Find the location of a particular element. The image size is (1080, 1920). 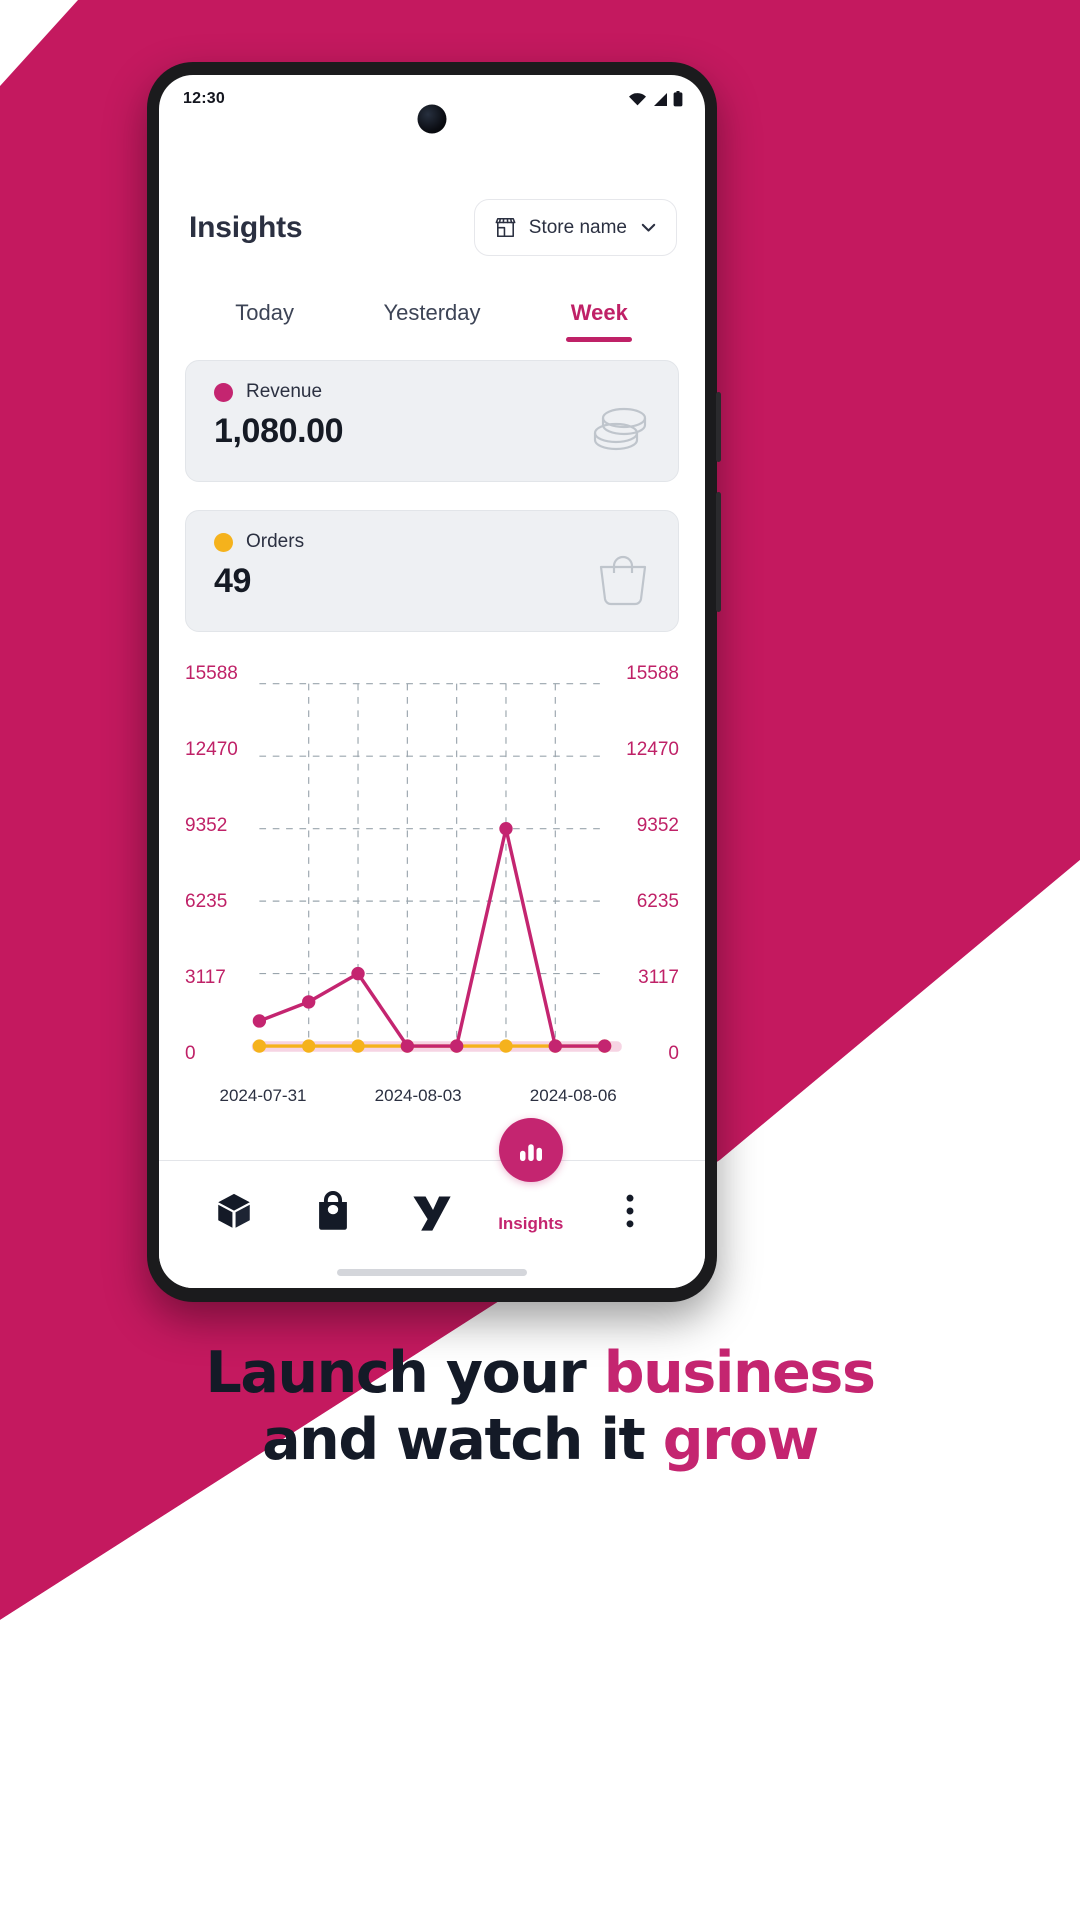

storefront-icon is located at coordinates (505, 227).